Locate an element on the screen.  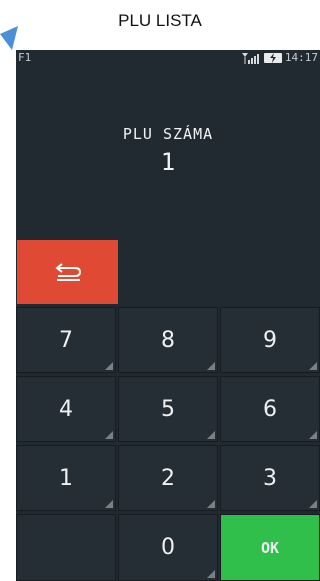
ok-button: OK is located at coordinates (270, 547).